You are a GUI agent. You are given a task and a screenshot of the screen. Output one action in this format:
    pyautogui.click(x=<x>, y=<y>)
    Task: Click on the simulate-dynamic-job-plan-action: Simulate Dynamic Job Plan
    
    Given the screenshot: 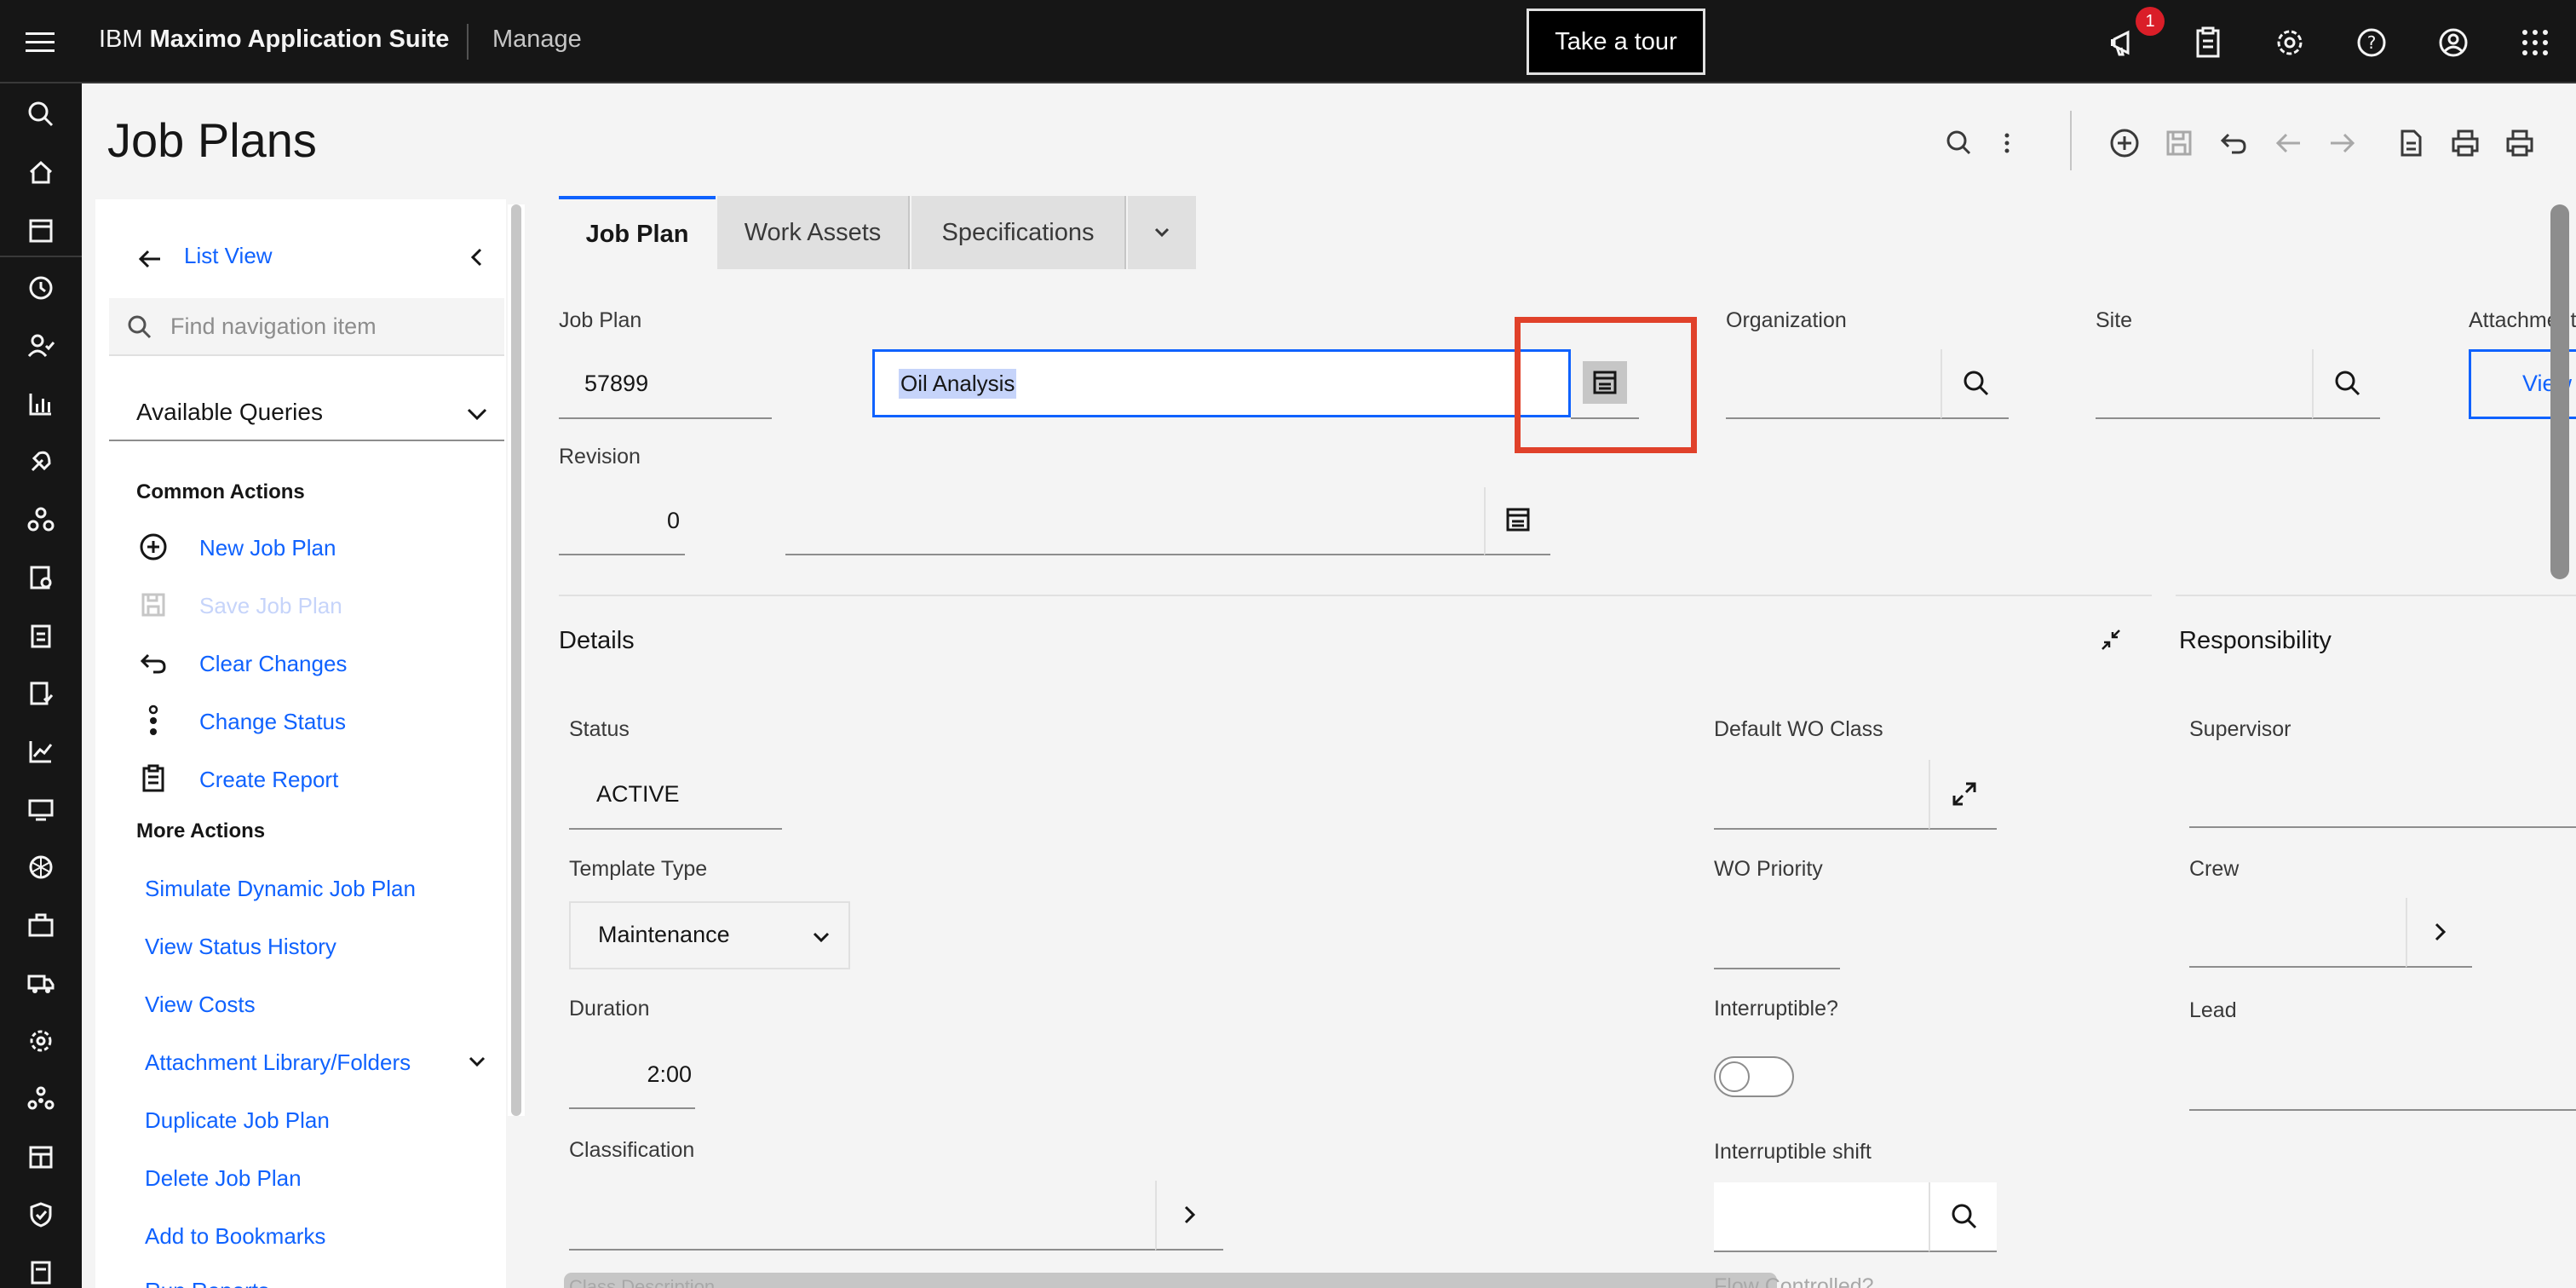 What is the action you would take?
    pyautogui.click(x=280, y=889)
    